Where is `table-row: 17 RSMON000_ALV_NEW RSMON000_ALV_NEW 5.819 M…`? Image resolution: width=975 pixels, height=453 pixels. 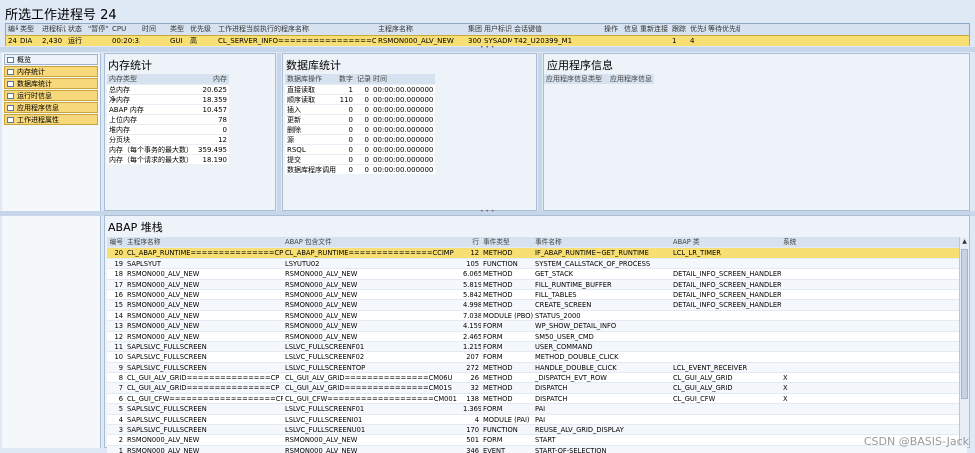
table-row: 17 RSMON000_ALV_NEW RSMON000_ALV_NEW 5.819 M… is located at coordinates (537, 283).